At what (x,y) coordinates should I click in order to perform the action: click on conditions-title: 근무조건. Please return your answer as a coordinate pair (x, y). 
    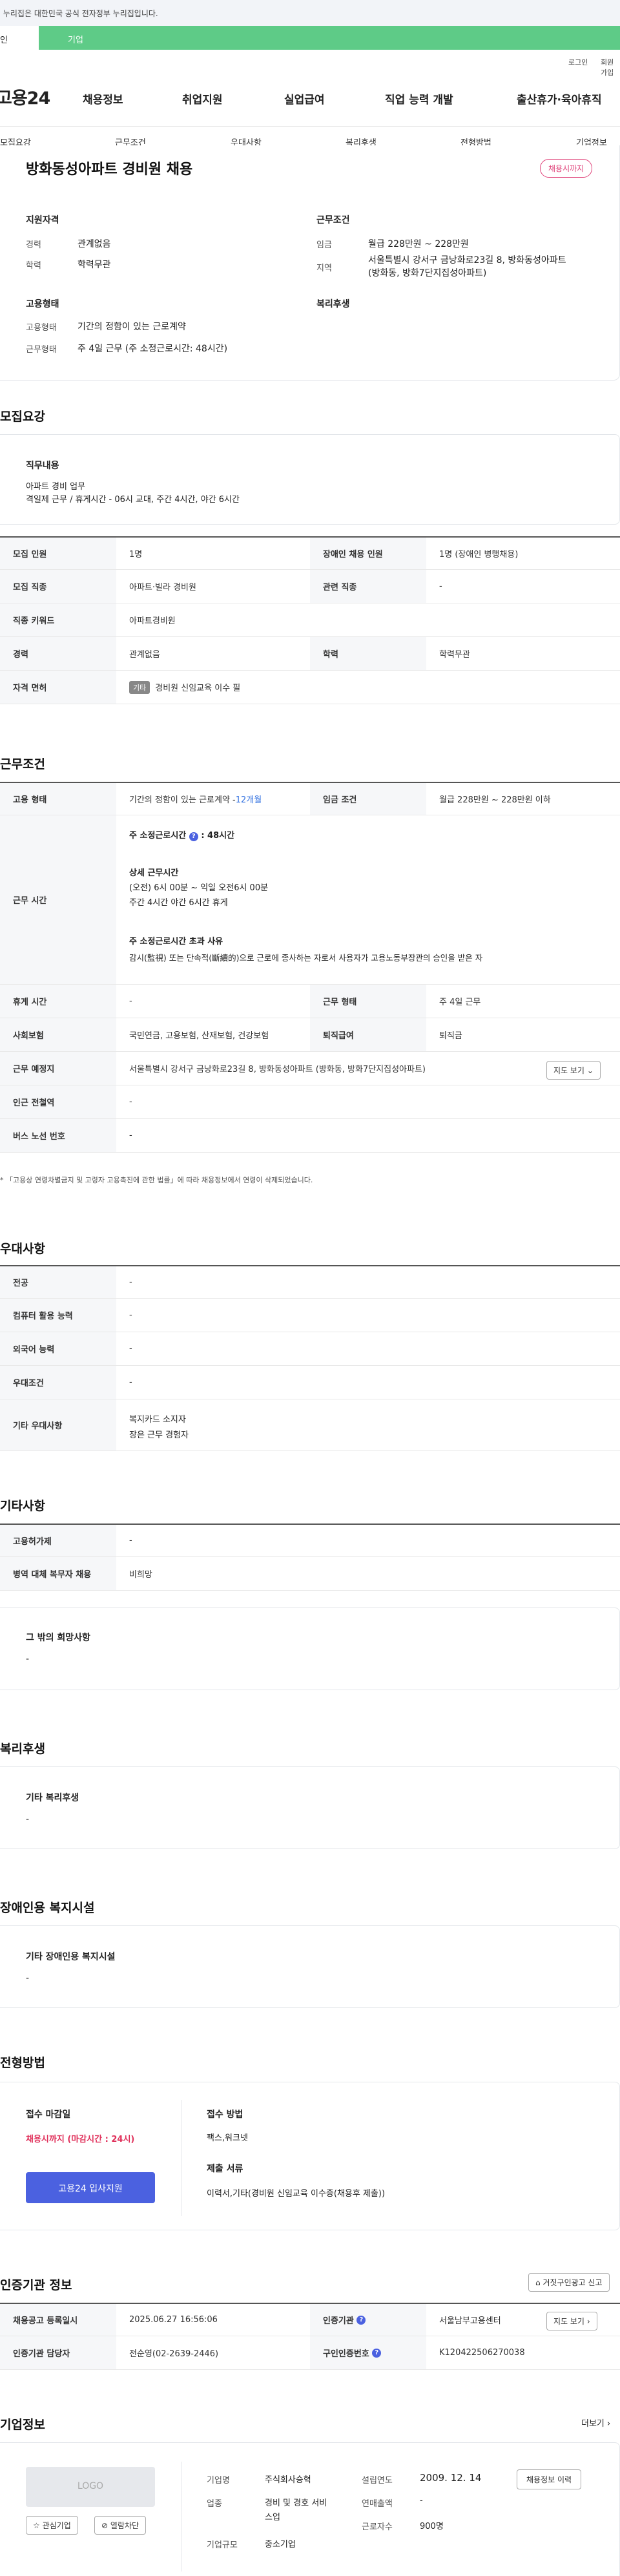
    Looking at the image, I should click on (333, 220).